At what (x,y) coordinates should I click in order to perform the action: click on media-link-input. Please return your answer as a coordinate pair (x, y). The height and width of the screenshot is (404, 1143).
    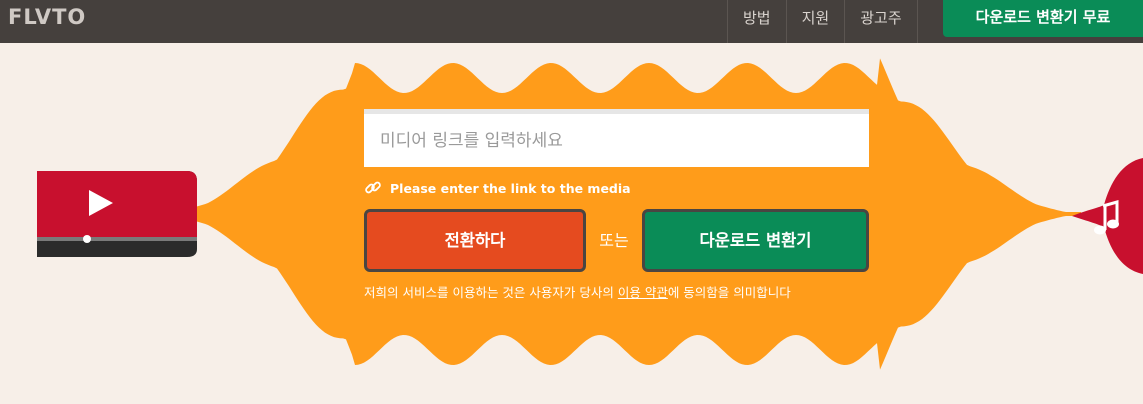
    Looking at the image, I should click on (616, 138).